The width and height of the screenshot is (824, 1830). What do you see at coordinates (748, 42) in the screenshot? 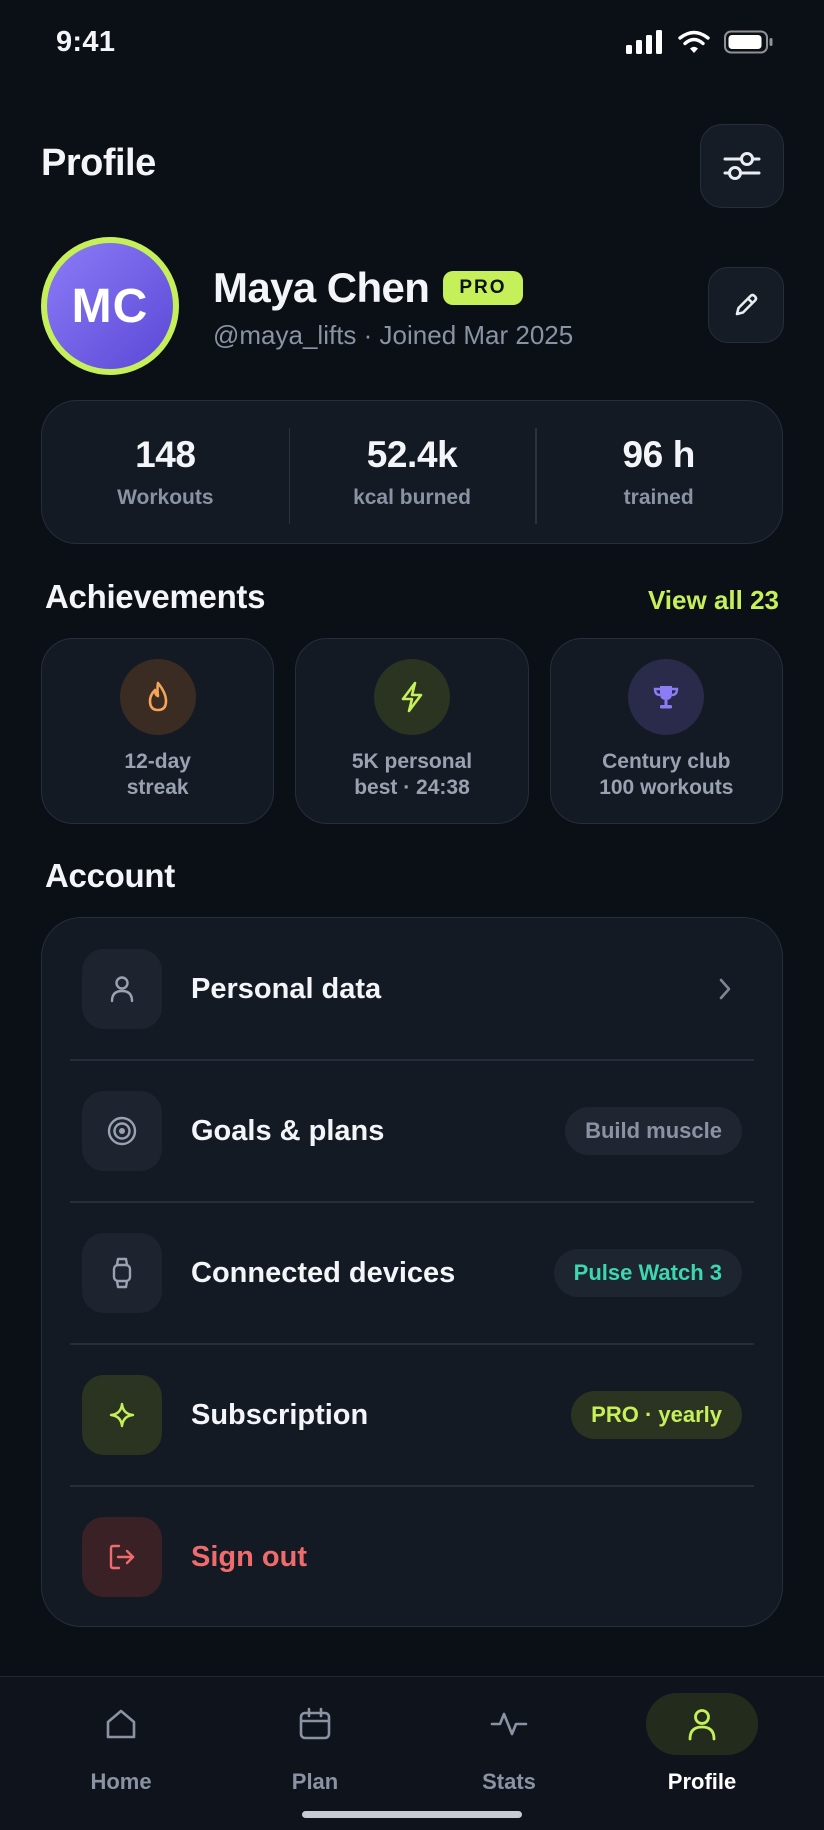
I see `battery-icon` at bounding box center [748, 42].